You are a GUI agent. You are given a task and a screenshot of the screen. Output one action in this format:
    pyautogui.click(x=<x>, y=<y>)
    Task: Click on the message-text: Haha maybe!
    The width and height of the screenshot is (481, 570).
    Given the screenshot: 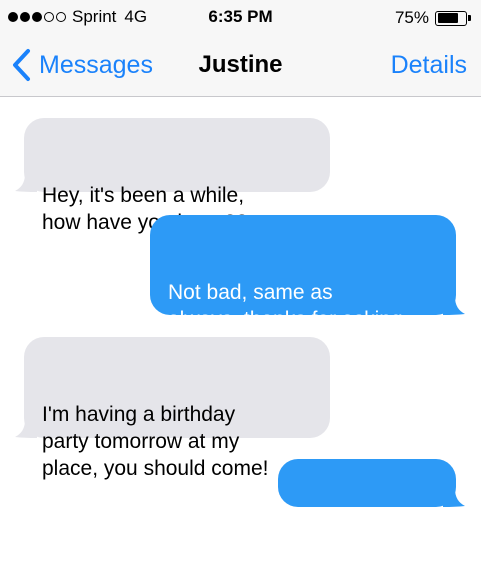 What is the action you would take?
    pyautogui.click(x=358, y=536)
    